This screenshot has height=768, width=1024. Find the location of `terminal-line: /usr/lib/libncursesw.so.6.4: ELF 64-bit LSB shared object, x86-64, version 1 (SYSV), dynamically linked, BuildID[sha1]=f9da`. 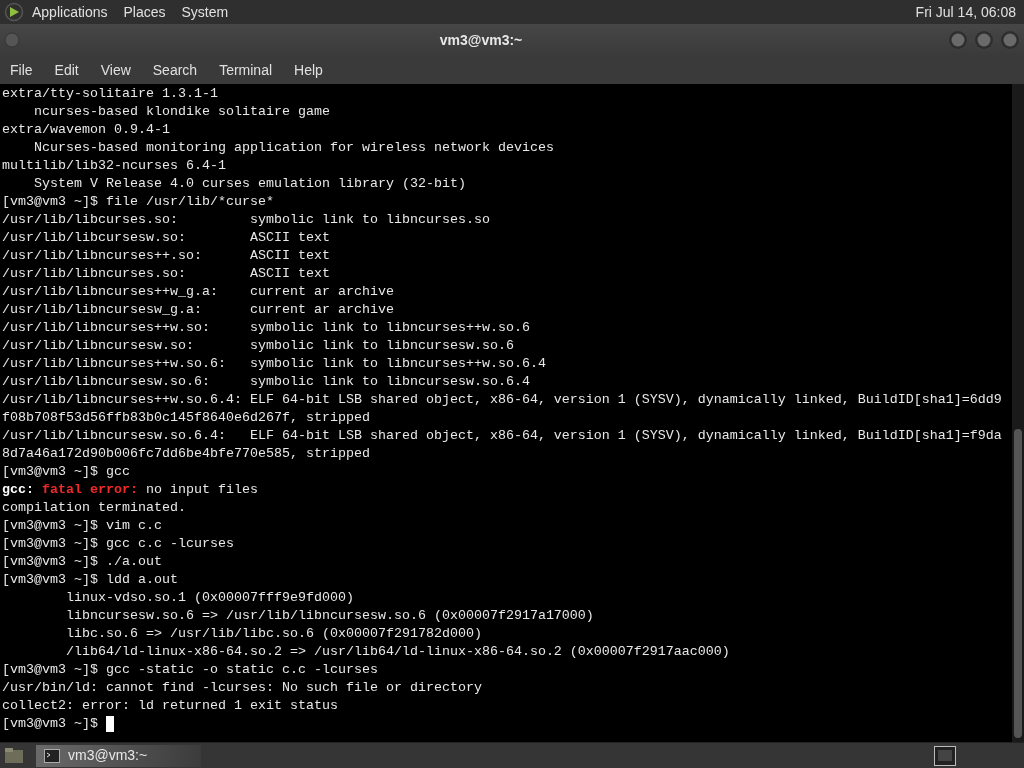

terminal-line: /usr/lib/libncursesw.so.6.4: ELF 64-bit LSB shared object, x86-64, version 1 (SYSV), dynamically linked, BuildID[sha1]=f9da is located at coordinates (502, 436).